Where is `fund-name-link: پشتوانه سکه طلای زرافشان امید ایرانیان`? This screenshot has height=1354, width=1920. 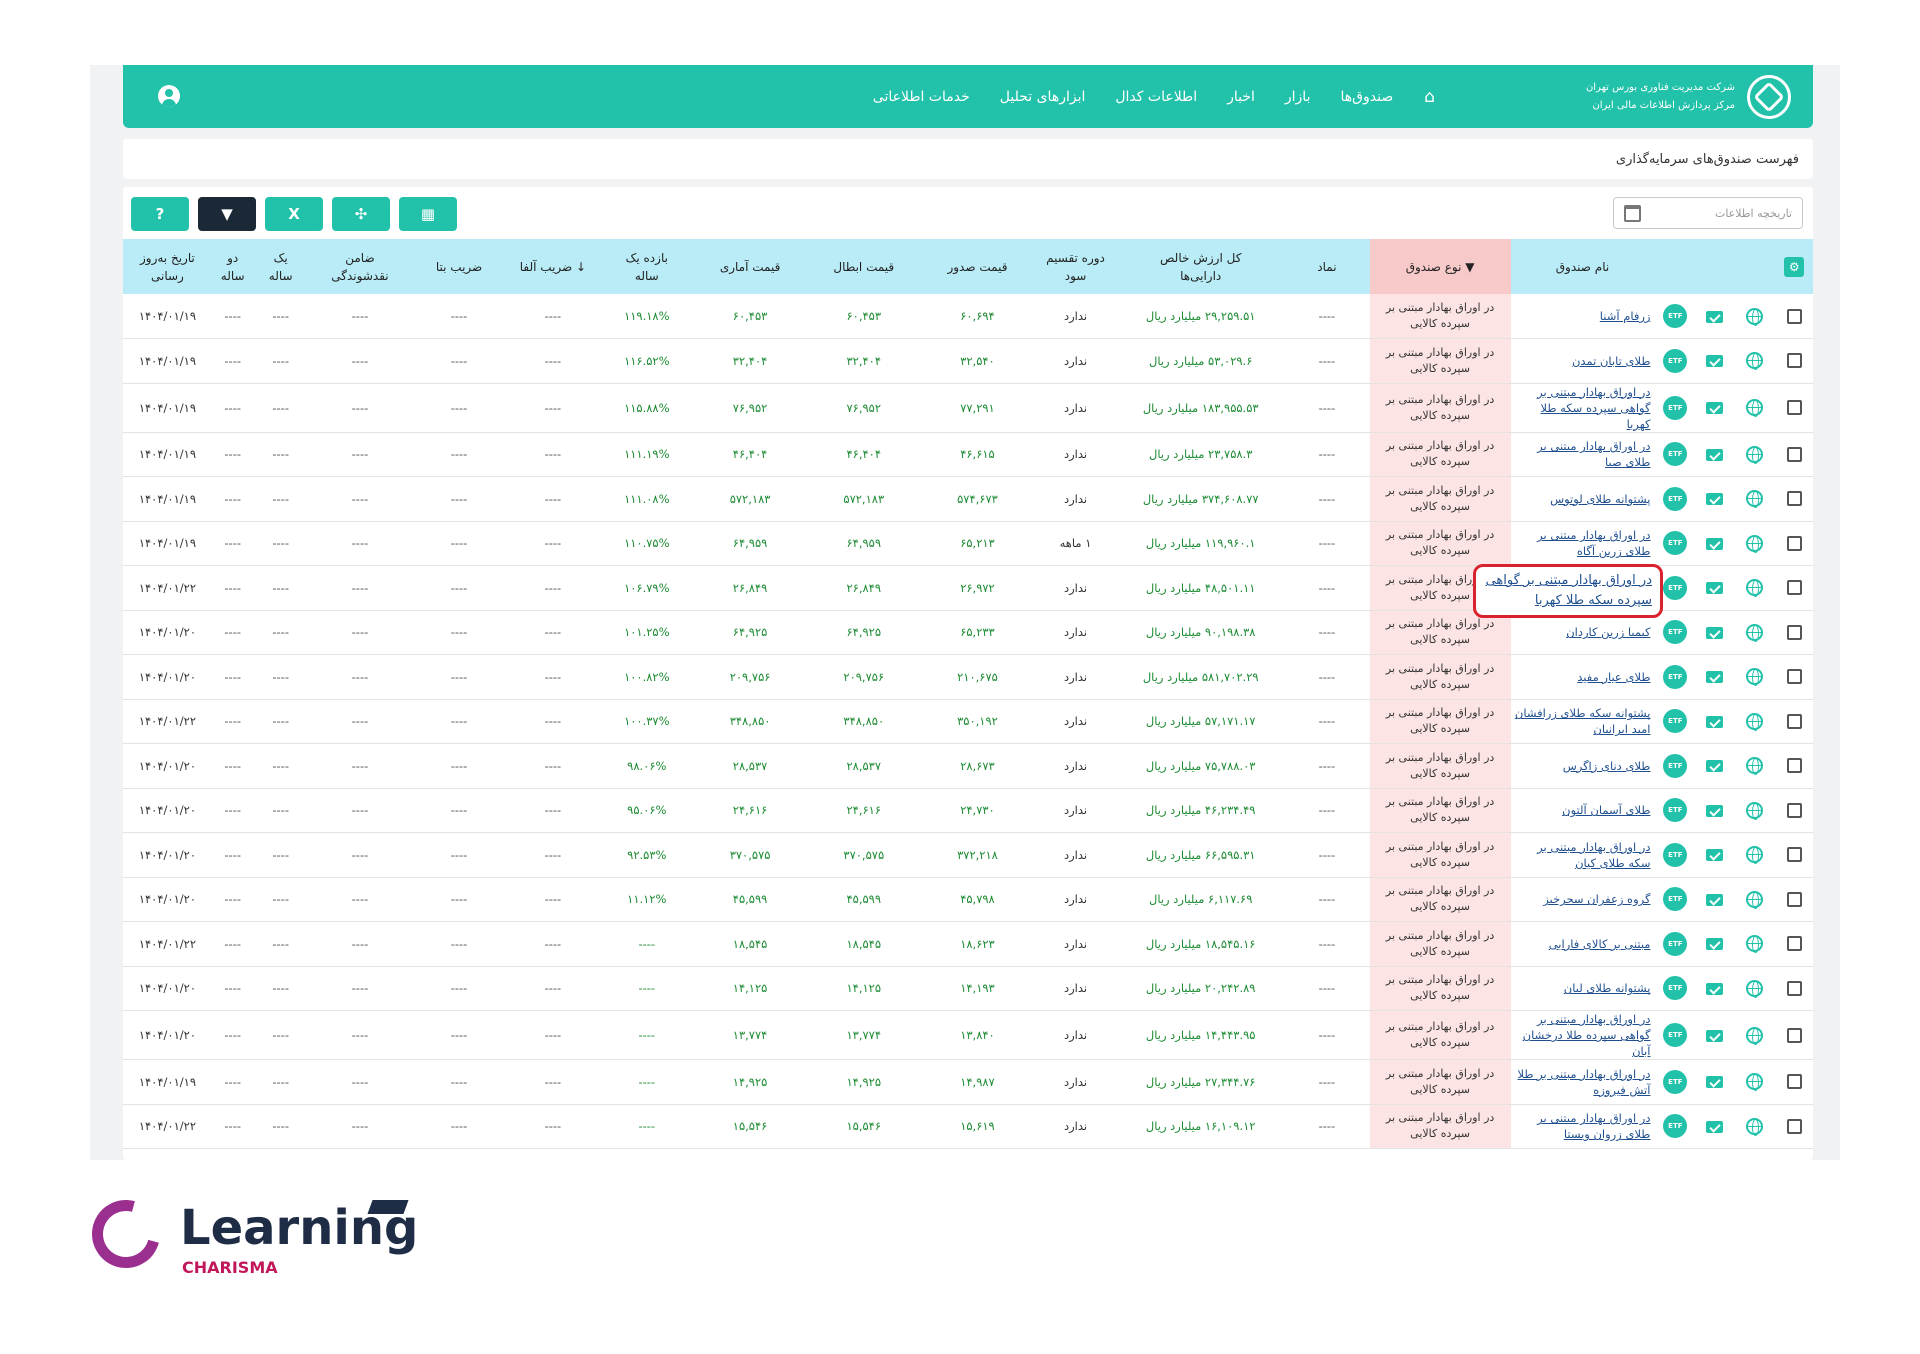 fund-name-link: پشتوانه سکه طلای زرافشان امید ایرانیان is located at coordinates (1583, 721).